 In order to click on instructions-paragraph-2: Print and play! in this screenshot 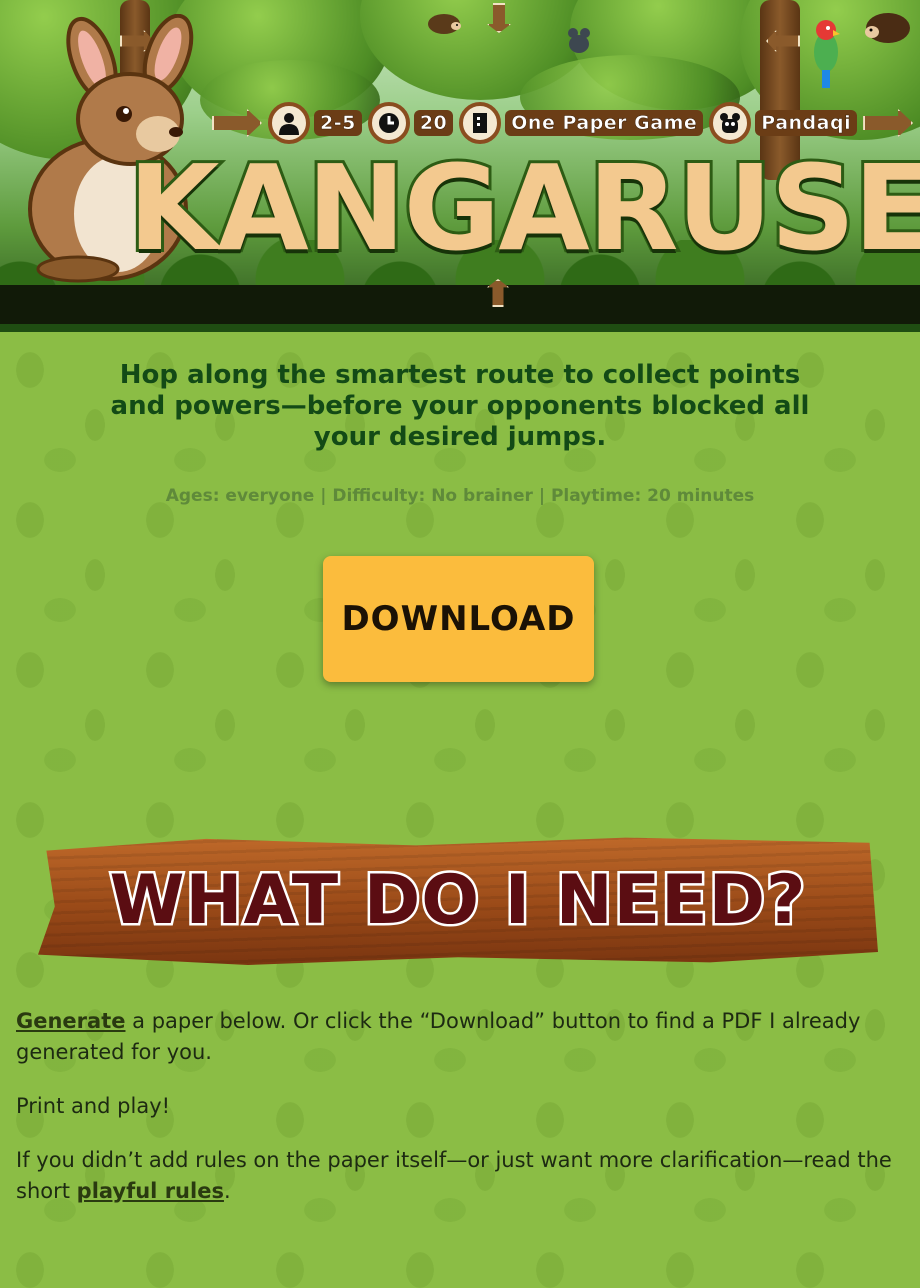, I will do `click(93, 1106)`.